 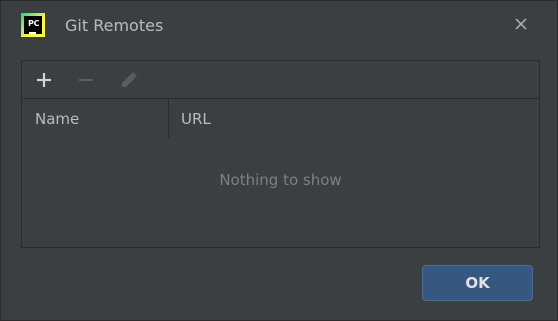 What do you see at coordinates (477, 283) in the screenshot?
I see `ok-button: OK` at bounding box center [477, 283].